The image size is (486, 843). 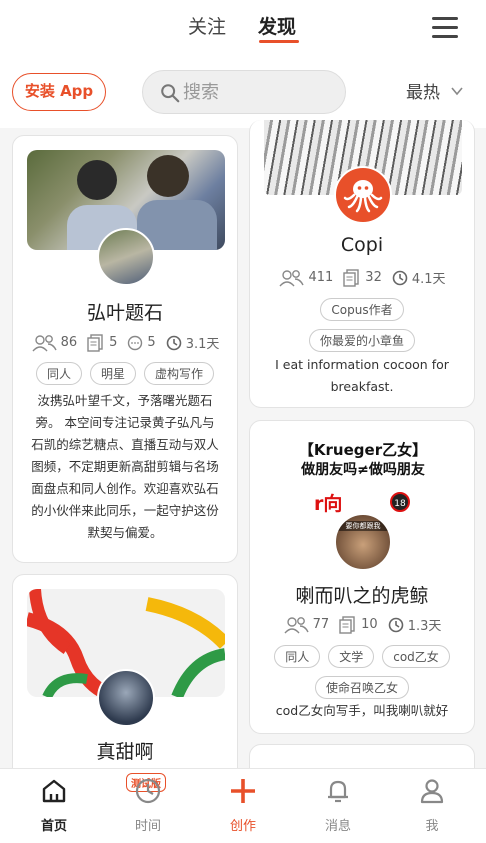 I want to click on home-icon, so click(x=54, y=791).